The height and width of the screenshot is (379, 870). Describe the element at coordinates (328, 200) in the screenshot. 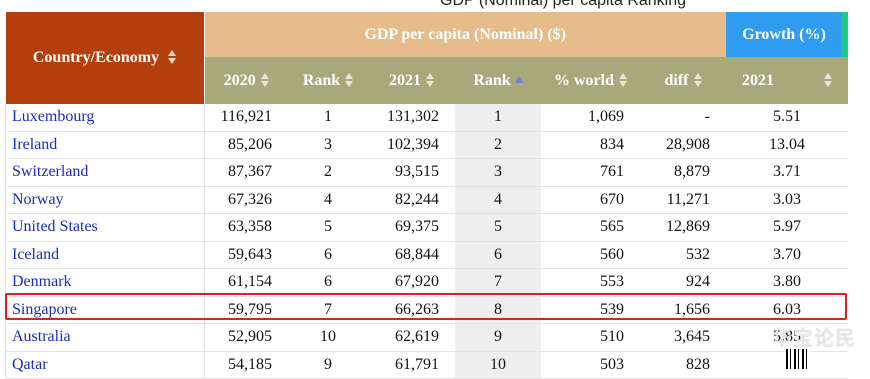

I see `rank-2020-cell: 4` at that location.